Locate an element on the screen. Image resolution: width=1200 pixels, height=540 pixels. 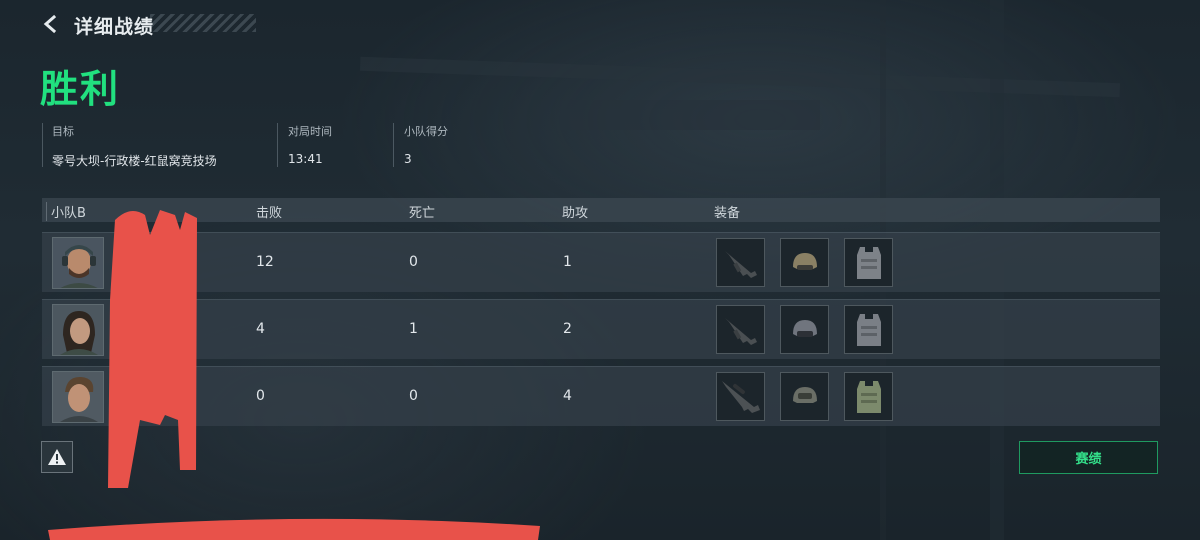
record-button: 赛绩 is located at coordinates (1088, 457).